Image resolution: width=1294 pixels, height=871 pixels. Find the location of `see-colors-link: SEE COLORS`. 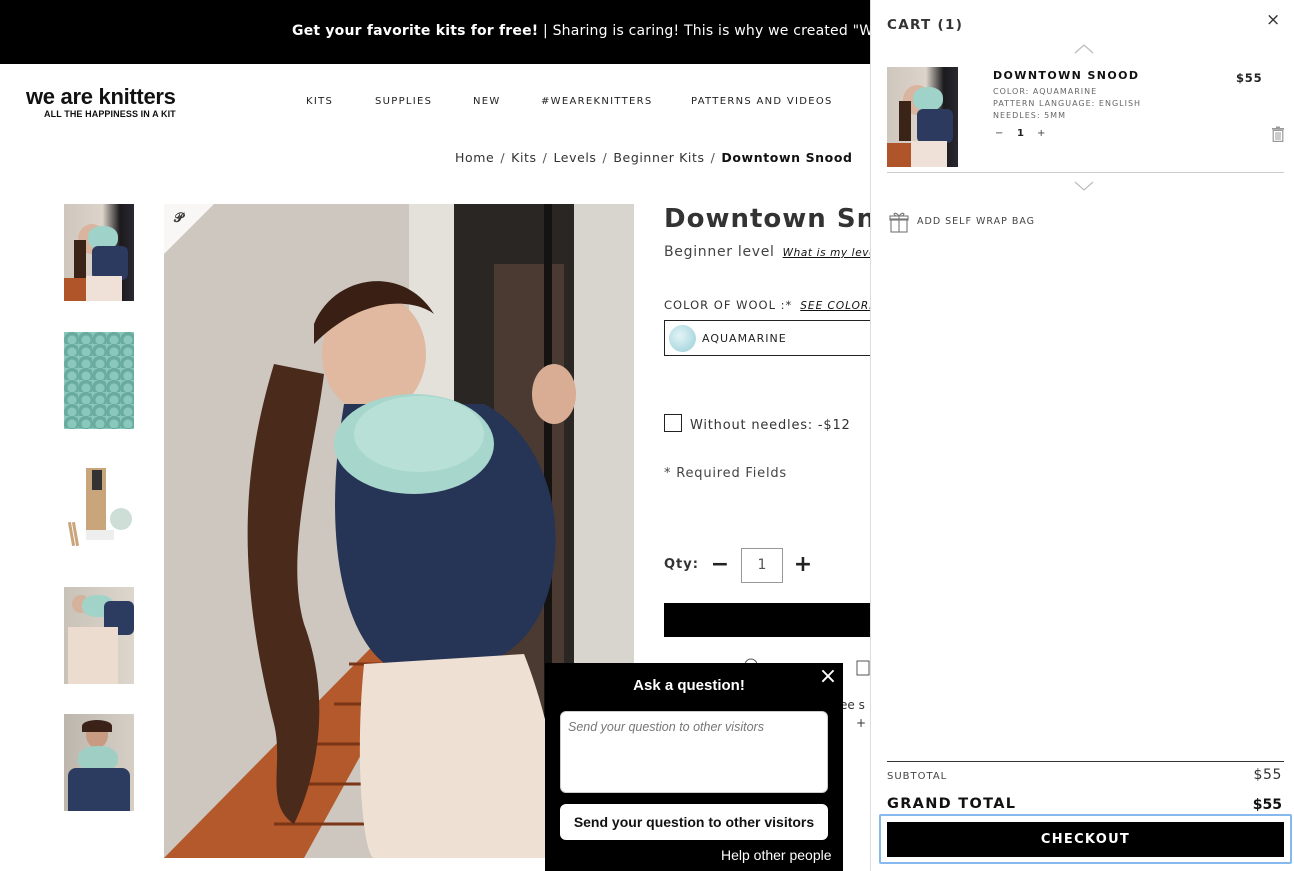

see-colors-link: SEE COLORS is located at coordinates (838, 306).